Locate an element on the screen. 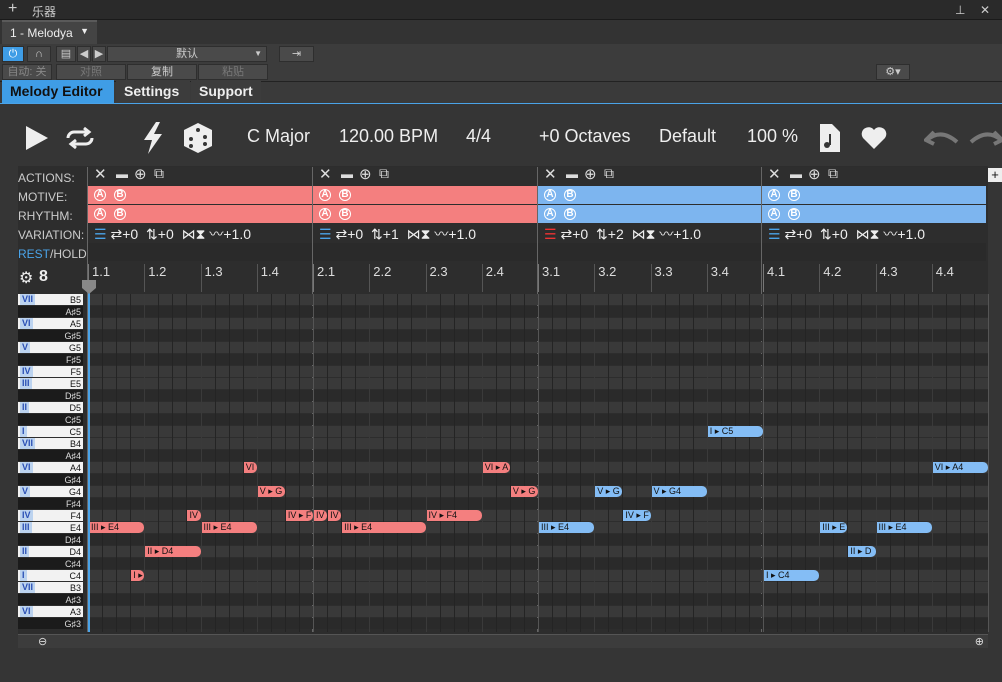  piano-key: II D4 is located at coordinates (50, 551).